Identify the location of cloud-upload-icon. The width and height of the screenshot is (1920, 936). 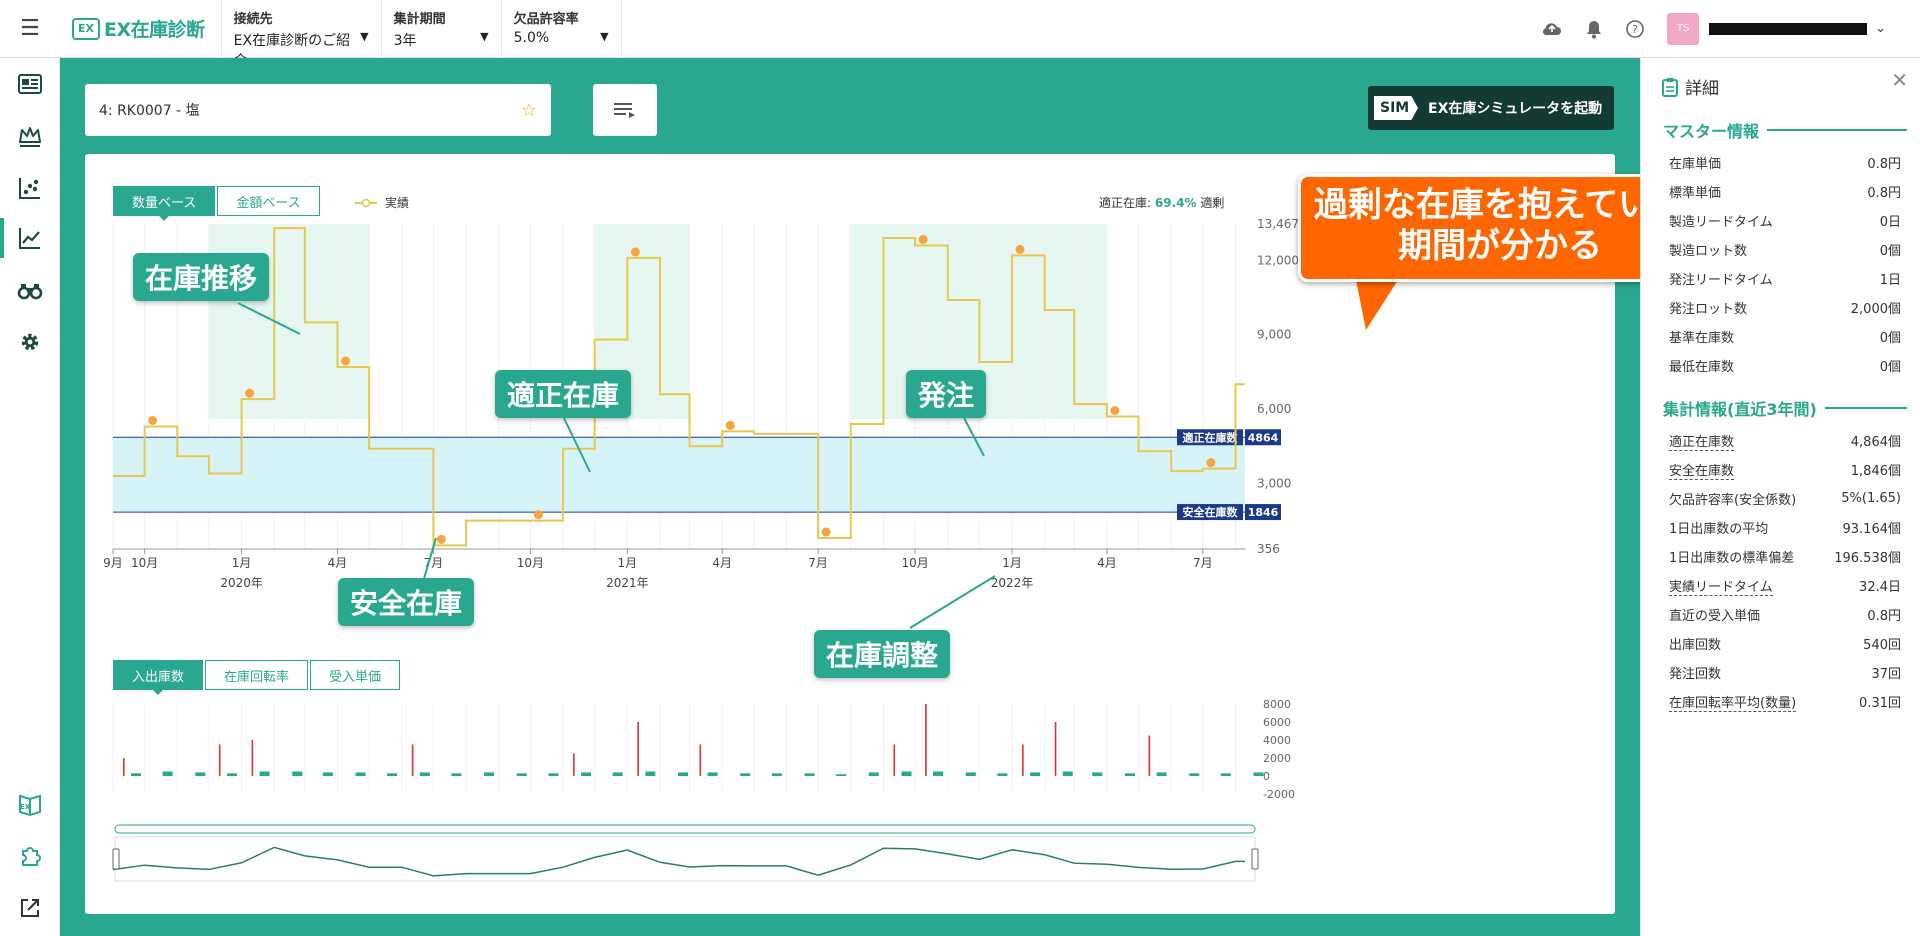
(1552, 29).